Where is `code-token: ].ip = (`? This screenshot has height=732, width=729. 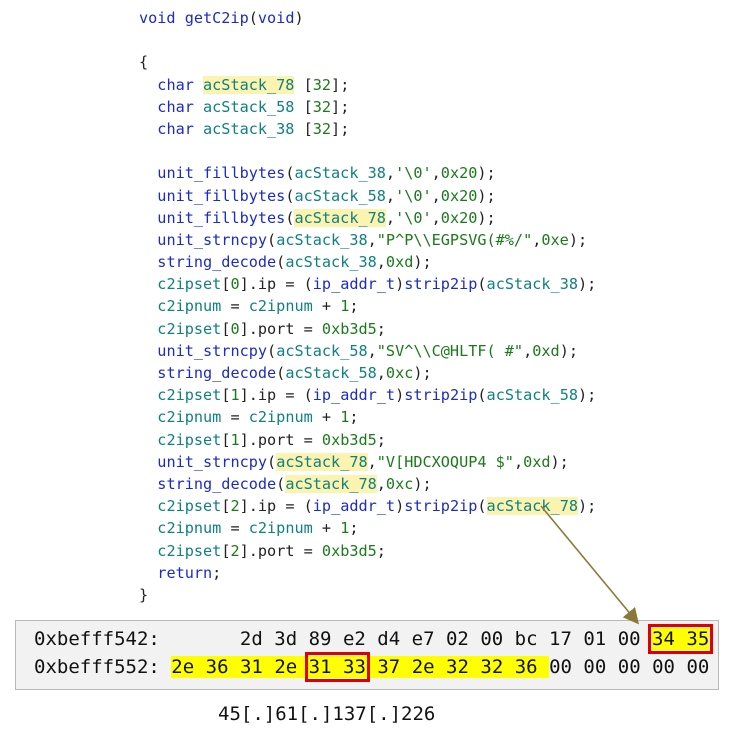 code-token: ].ip = ( is located at coordinates (276, 284).